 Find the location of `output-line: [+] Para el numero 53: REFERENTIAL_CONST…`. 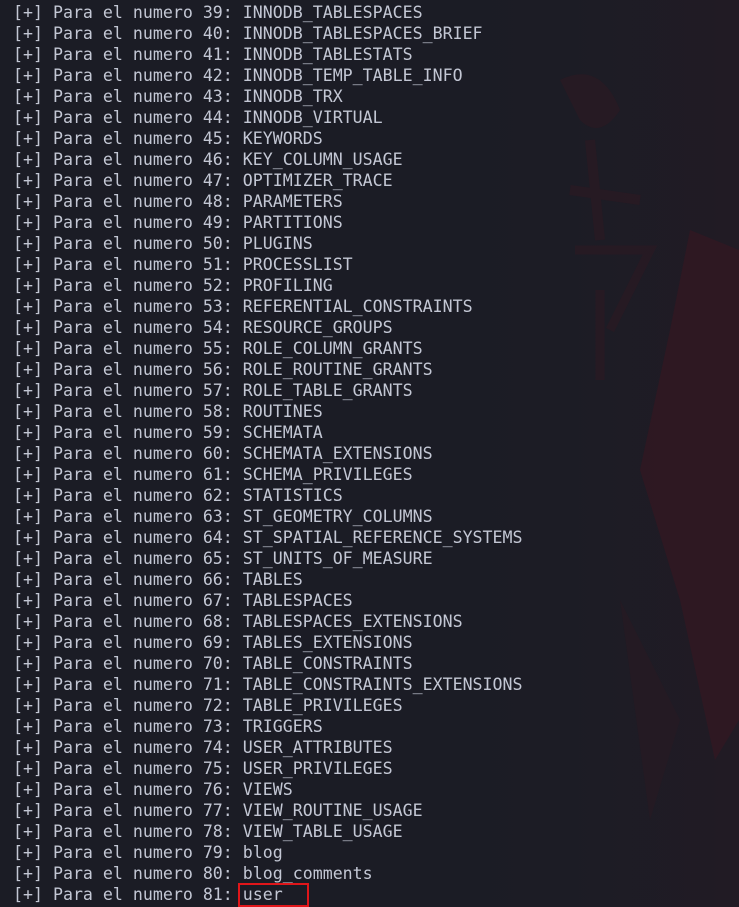

output-line: [+] Para el numero 53: REFERENTIAL_CONST… is located at coordinates (268, 306).